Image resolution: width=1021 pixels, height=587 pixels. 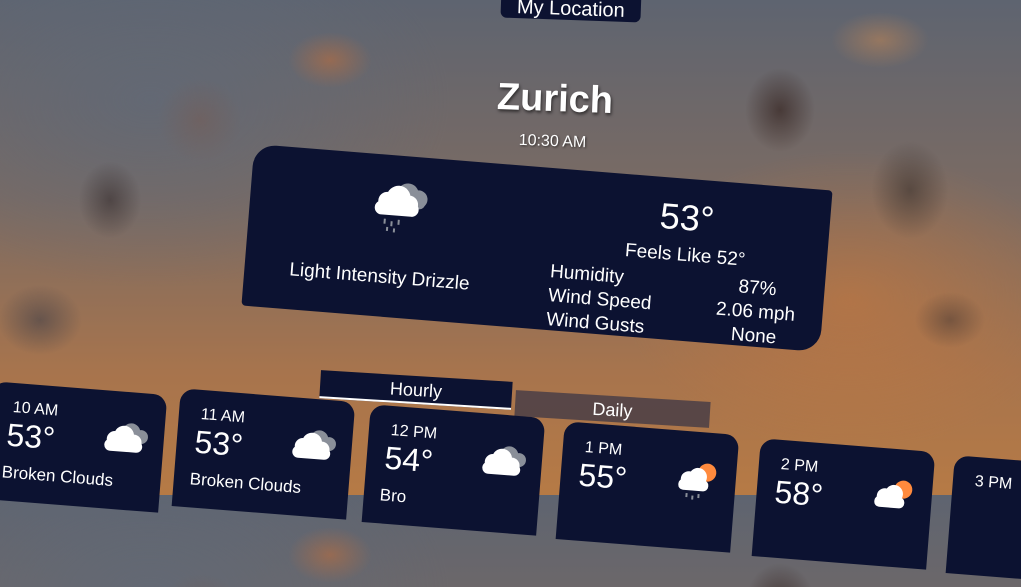 What do you see at coordinates (552, 141) in the screenshot?
I see `local-time: 10:30 AM` at bounding box center [552, 141].